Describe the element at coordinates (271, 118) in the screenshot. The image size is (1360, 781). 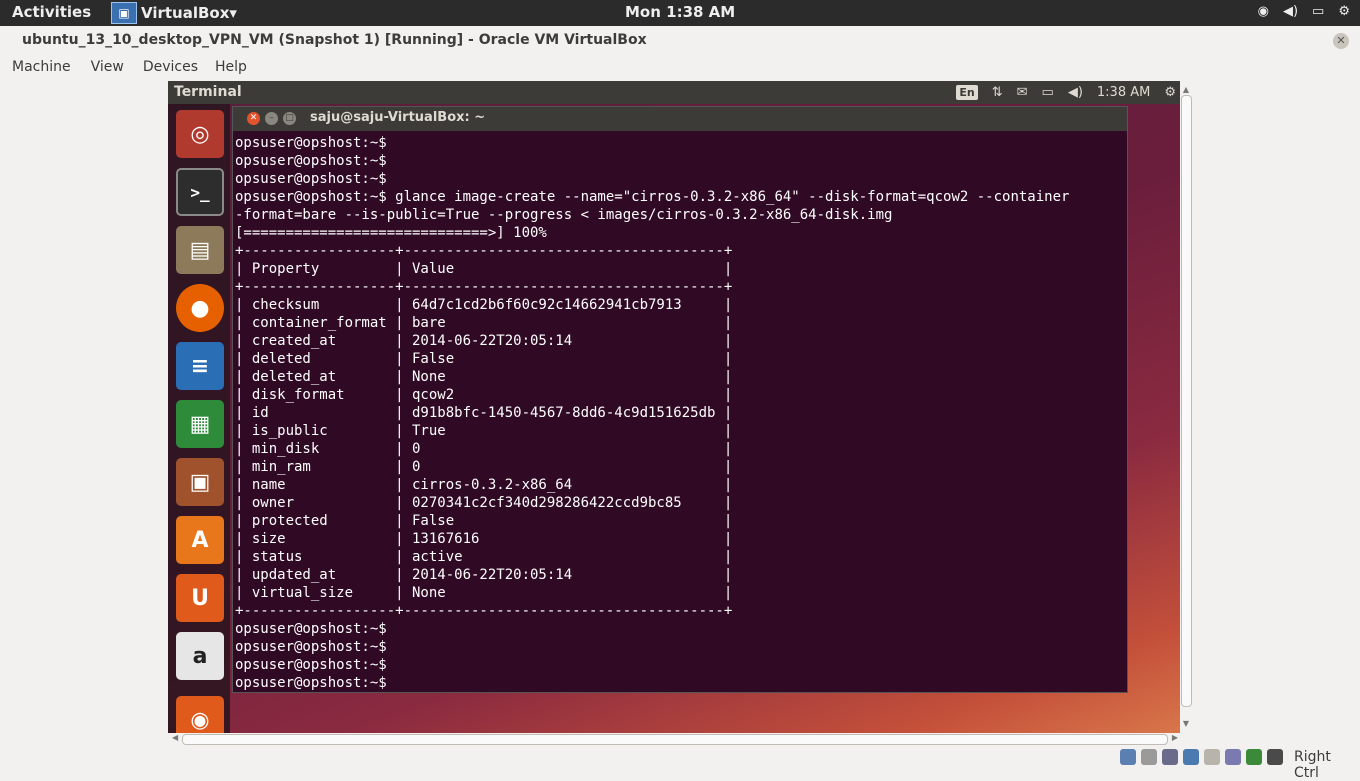
I see `minimize-button: –` at that location.